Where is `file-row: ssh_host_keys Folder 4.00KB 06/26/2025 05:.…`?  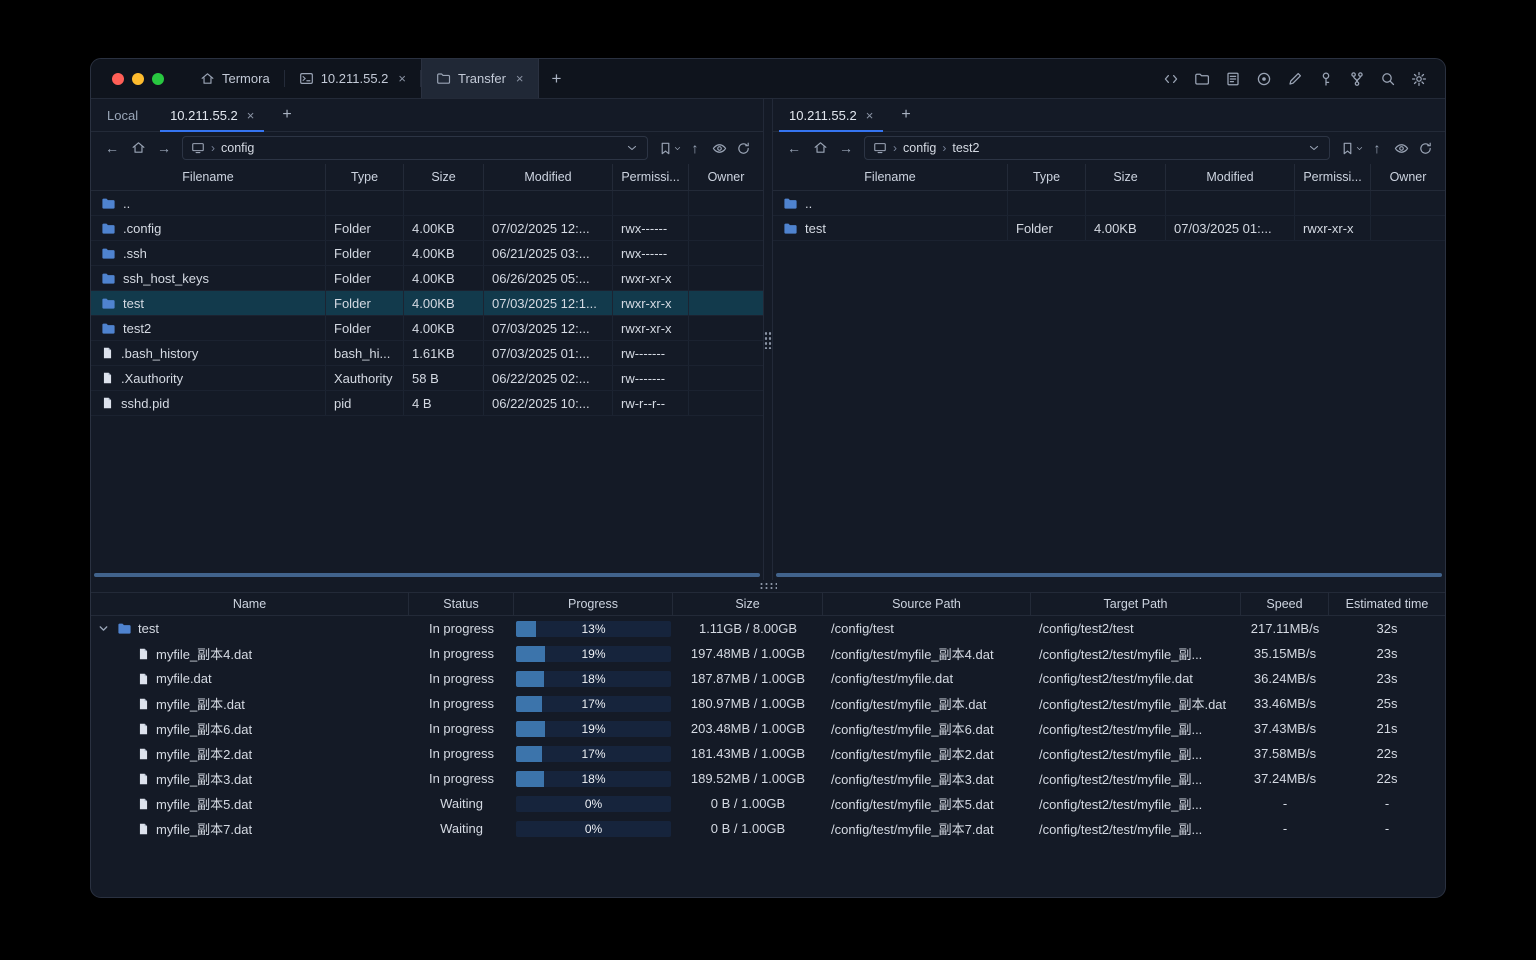 file-row: ssh_host_keys Folder 4.00KB 06/26/2025 05:.… is located at coordinates (427, 278).